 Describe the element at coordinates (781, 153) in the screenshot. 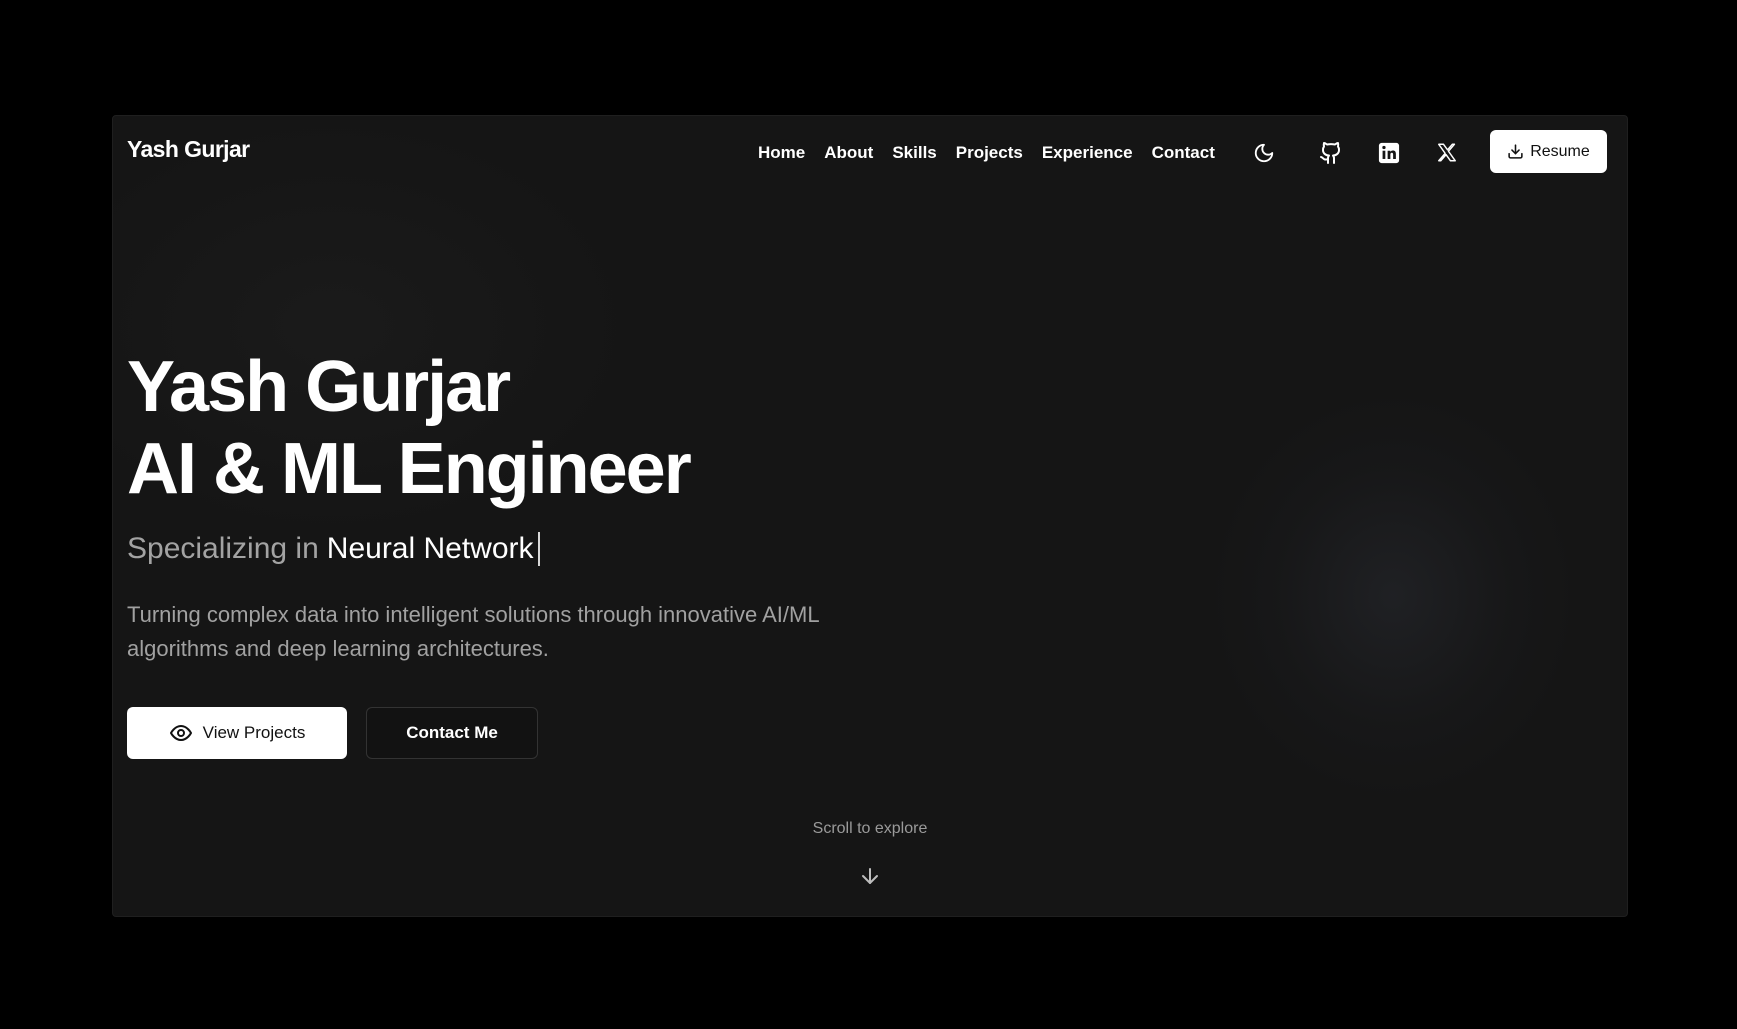

I see `nav-home: Home` at that location.